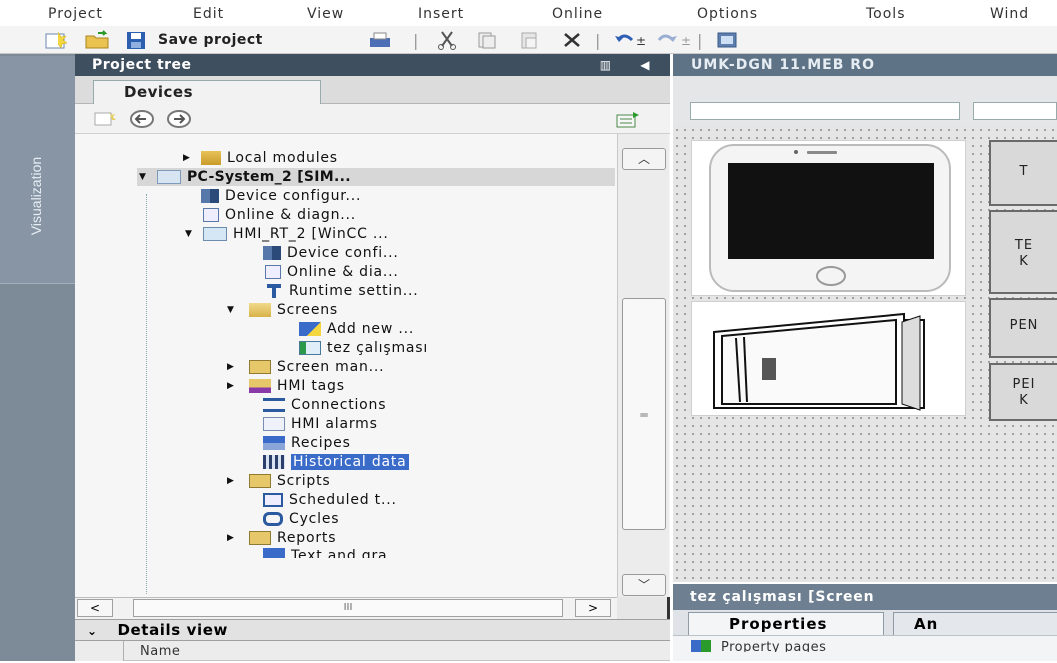 The image size is (1057, 663). Describe the element at coordinates (260, 158) in the screenshot. I see `tree-item-local-modules: ▶ Local modules` at that location.